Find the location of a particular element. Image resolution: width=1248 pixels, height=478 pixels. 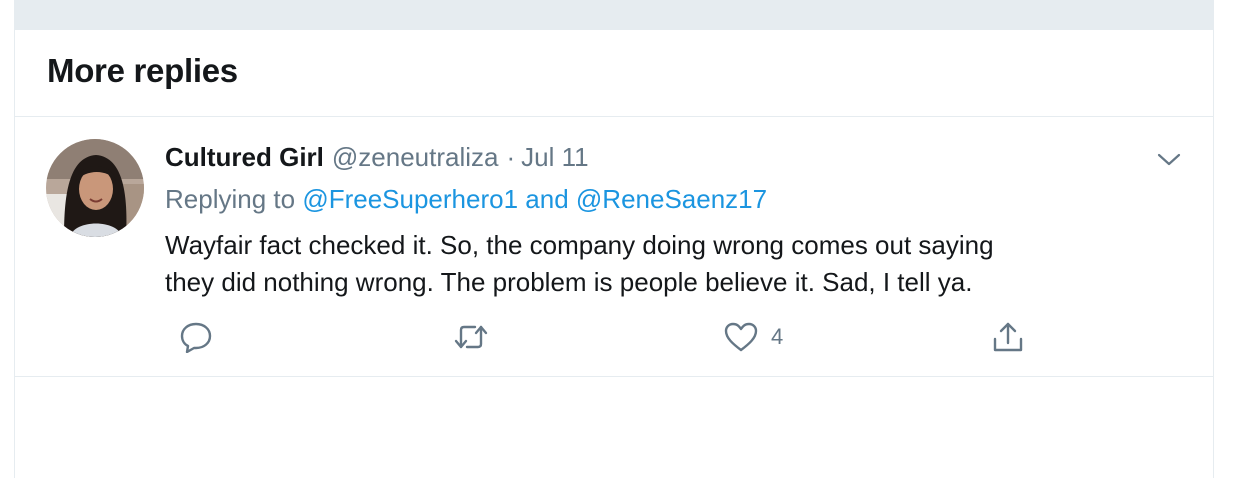

replying-prefix: Replying to is located at coordinates (230, 199).